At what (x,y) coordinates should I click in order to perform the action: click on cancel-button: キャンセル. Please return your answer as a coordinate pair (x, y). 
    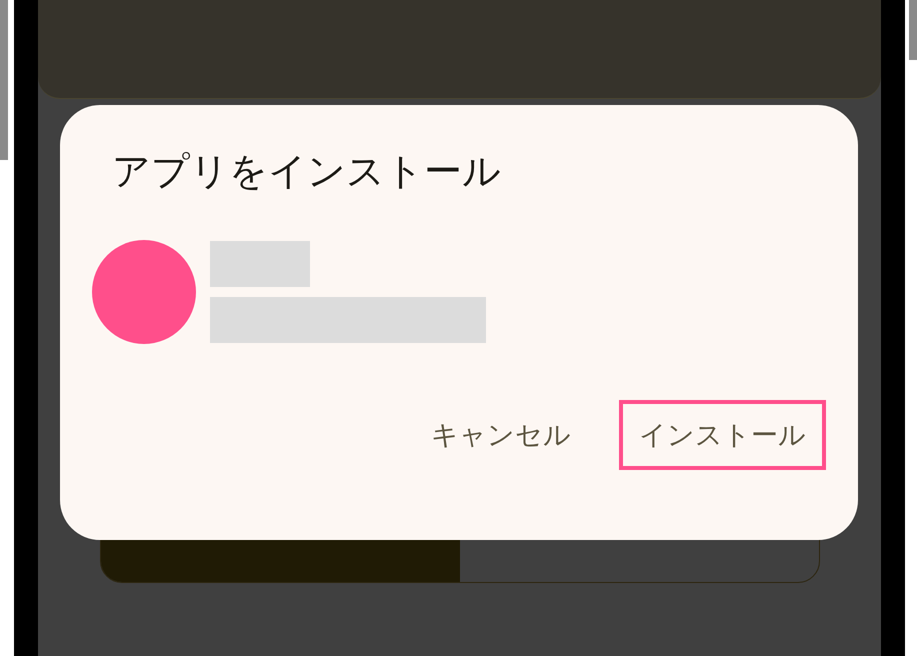
    Looking at the image, I should click on (501, 435).